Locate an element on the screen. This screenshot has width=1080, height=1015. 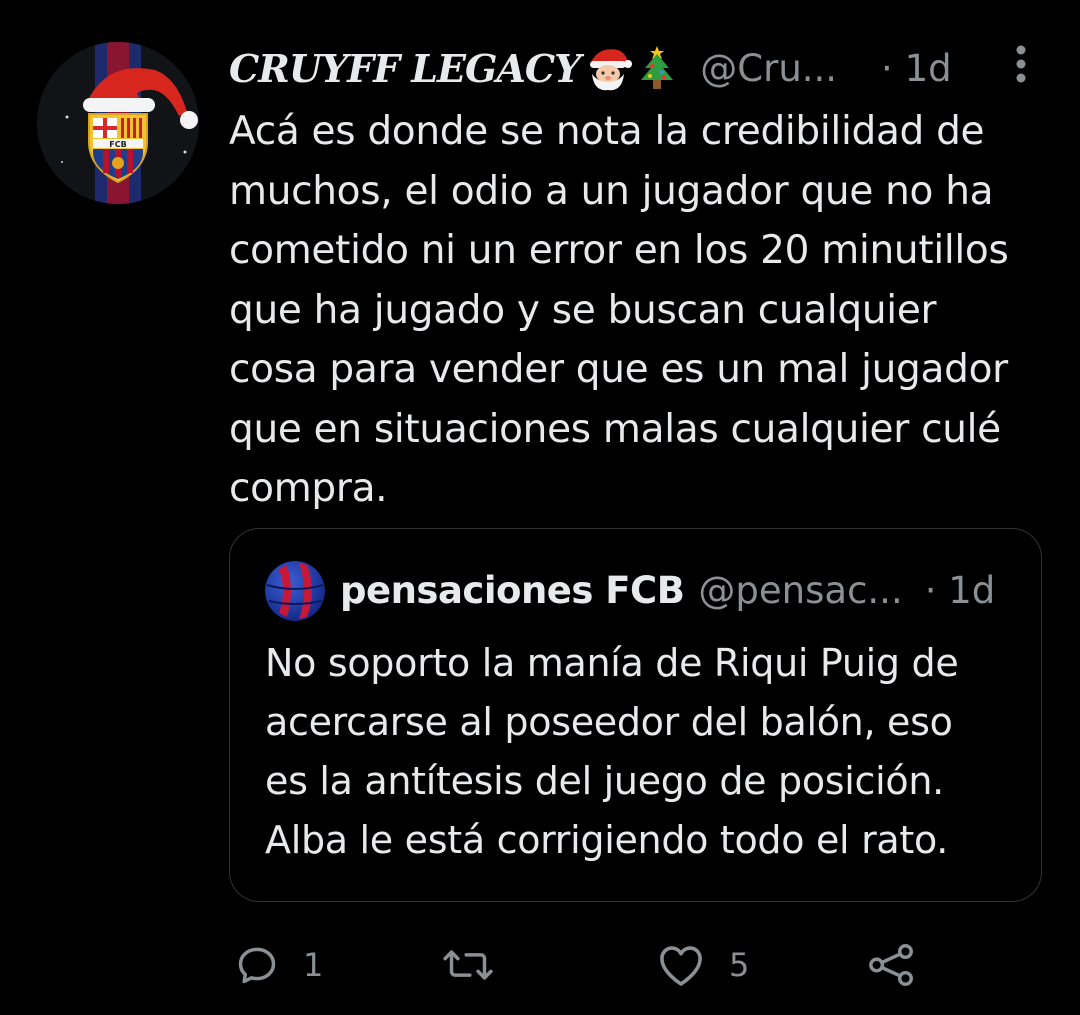
more-vertical-icon is located at coordinates (1021, 64).